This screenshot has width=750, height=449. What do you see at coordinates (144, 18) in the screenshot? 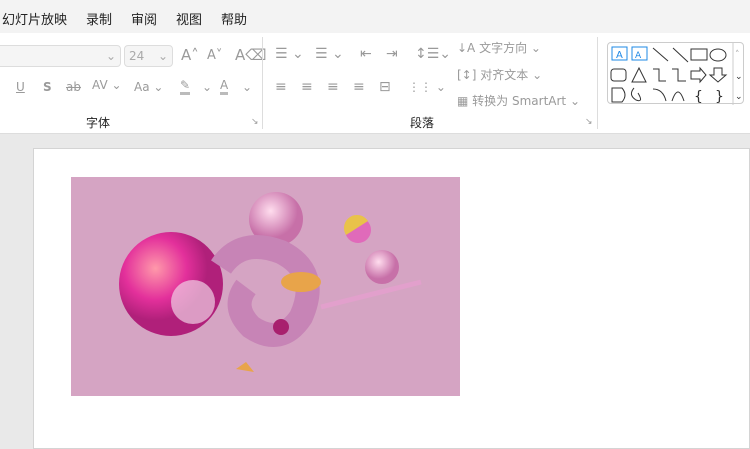
I see `menu-review: 审阅` at bounding box center [144, 18].